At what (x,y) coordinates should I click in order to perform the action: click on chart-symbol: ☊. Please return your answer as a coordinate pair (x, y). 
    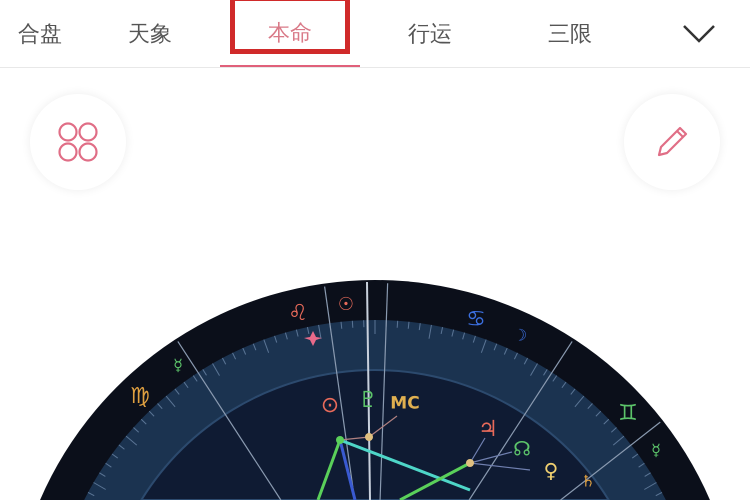
    Looking at the image, I should click on (522, 448).